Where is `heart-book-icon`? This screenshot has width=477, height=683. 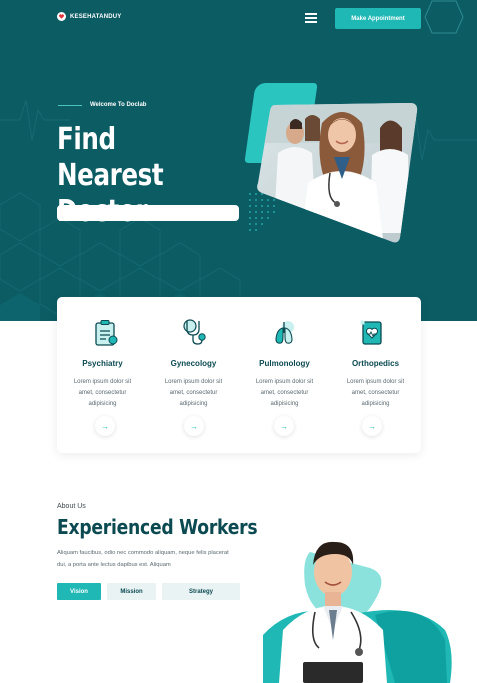 heart-book-icon is located at coordinates (371, 332).